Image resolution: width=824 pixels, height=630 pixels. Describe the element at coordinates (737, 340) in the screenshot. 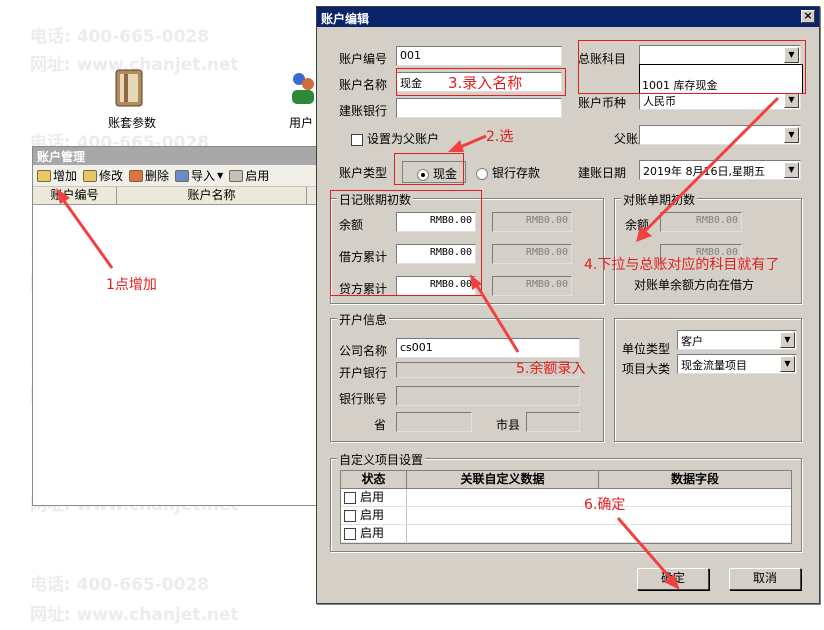

I see `unit-type-select: 客户 ▼` at that location.